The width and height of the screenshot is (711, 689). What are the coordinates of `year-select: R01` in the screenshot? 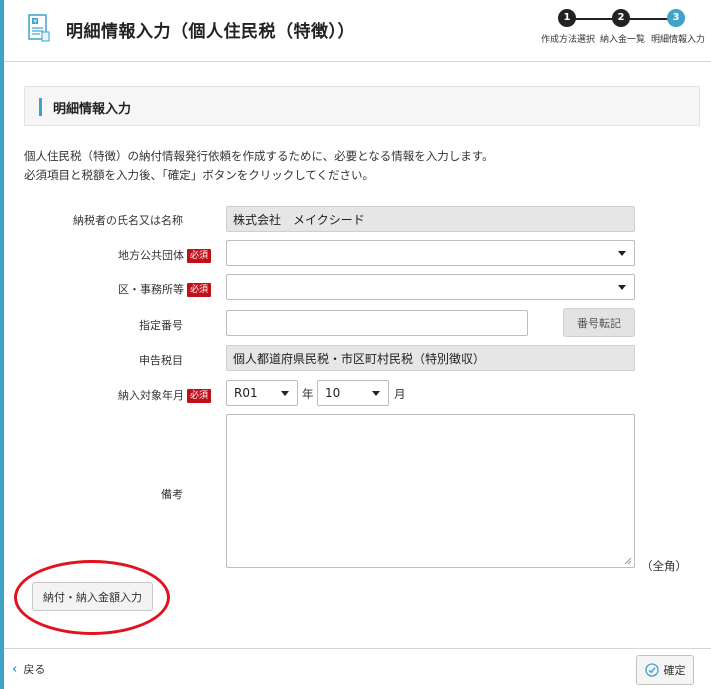 It's located at (262, 393).